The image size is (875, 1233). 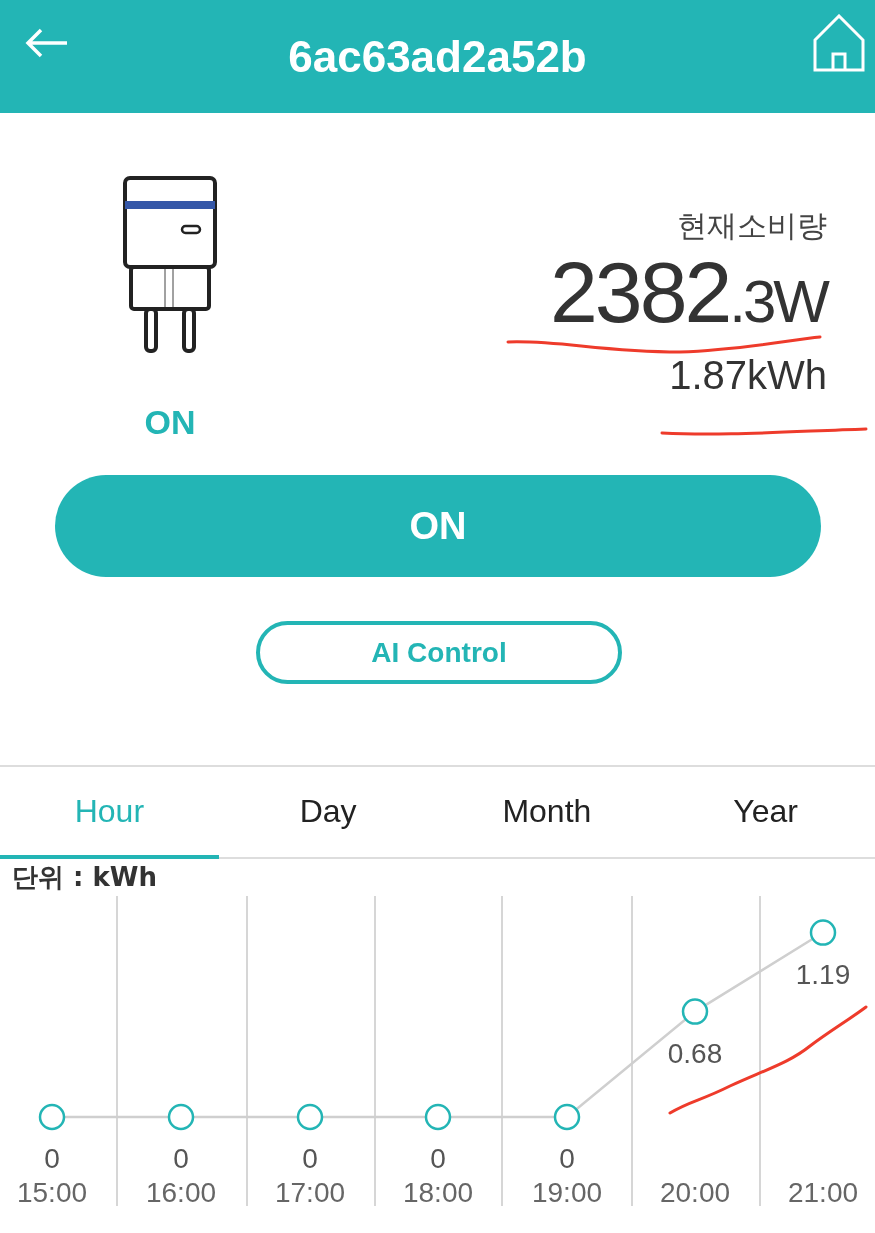 I want to click on value-label: 1.19, so click(x=823, y=974).